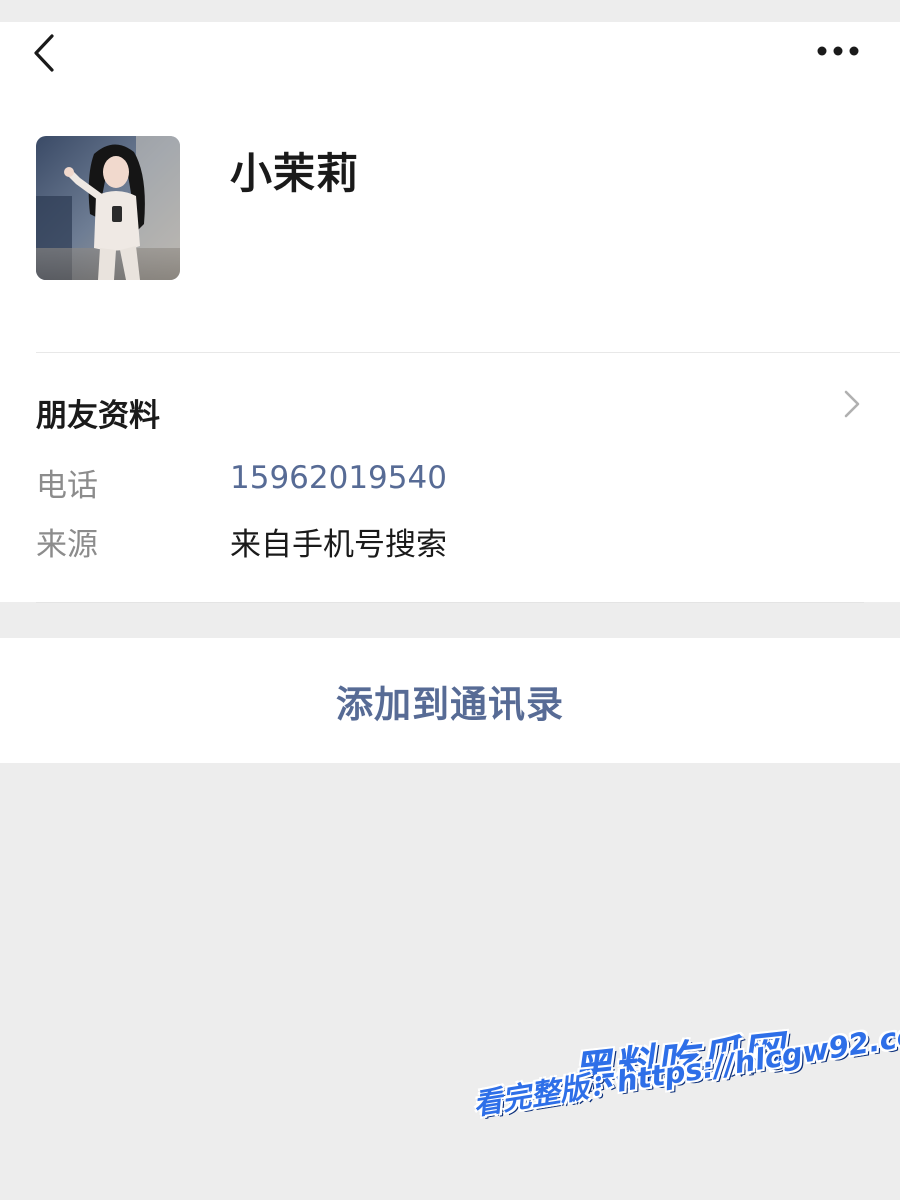  Describe the element at coordinates (450, 11) in the screenshot. I see `top-bar-background` at that location.